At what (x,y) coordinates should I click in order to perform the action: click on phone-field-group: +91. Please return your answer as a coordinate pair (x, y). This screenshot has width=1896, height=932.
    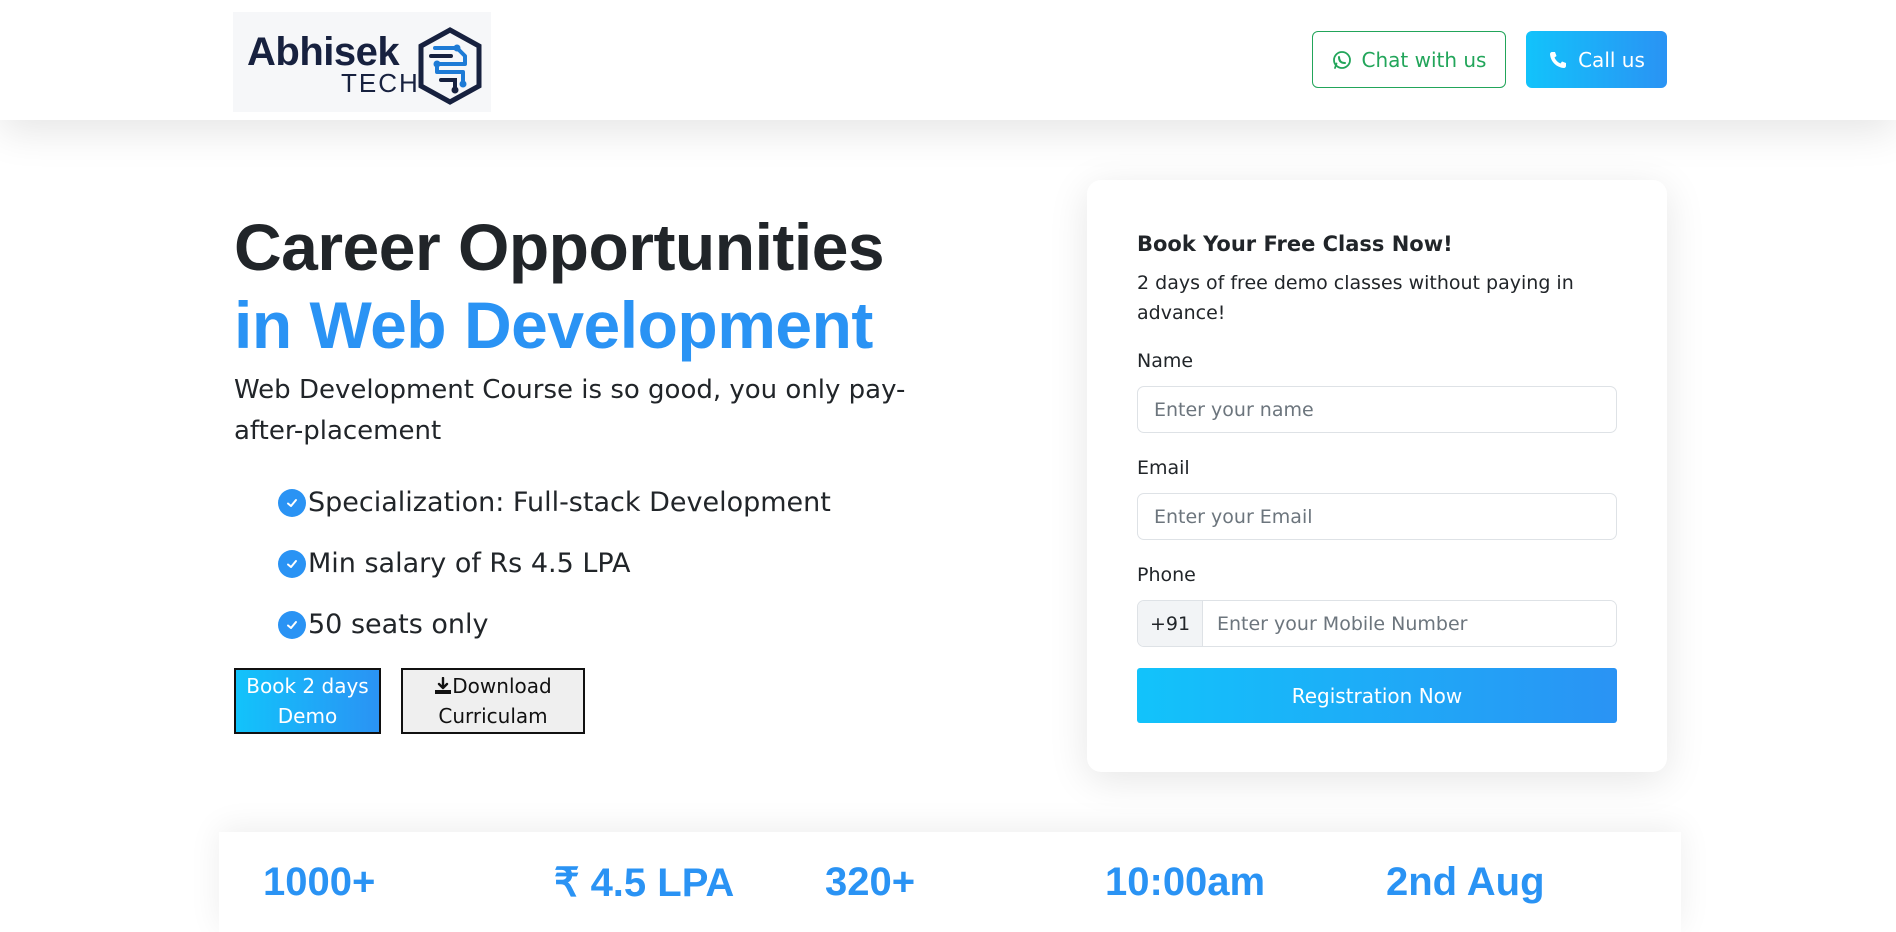
    Looking at the image, I should click on (1377, 623).